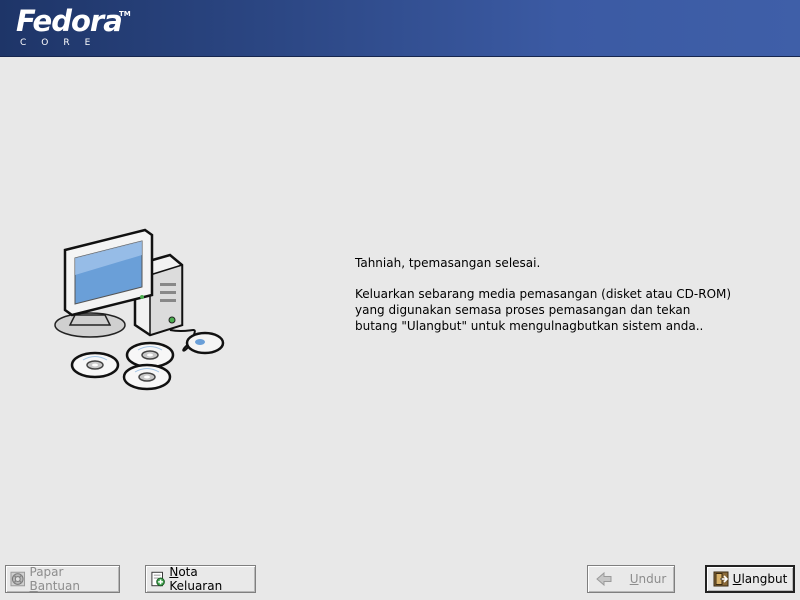  I want to click on back-button: Undur, so click(631, 579).